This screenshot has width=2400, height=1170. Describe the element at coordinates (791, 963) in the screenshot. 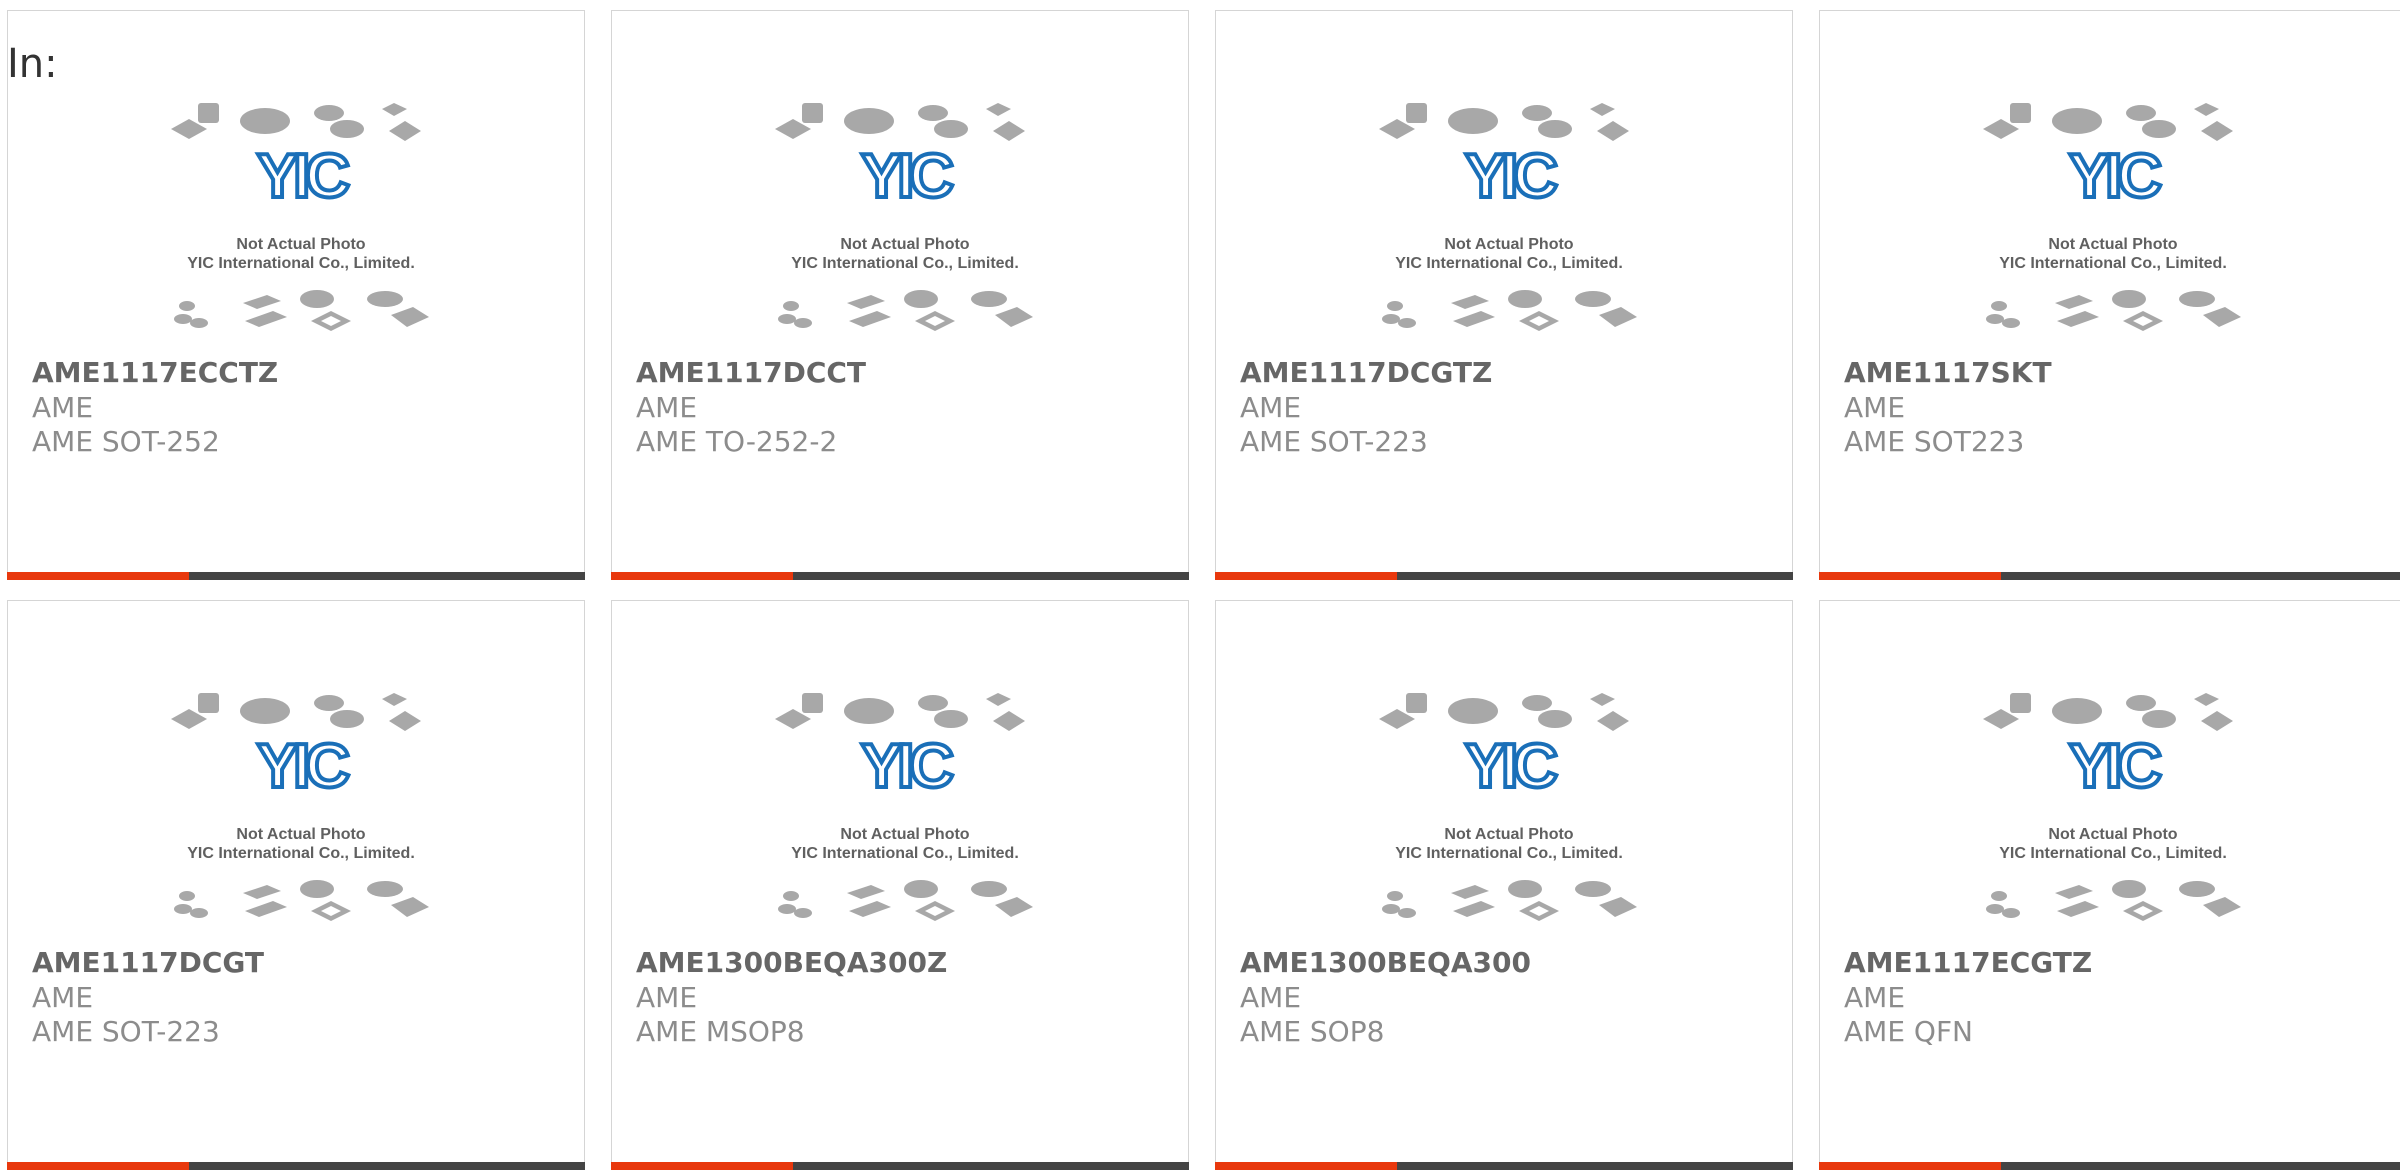

I see `part-number-link: AME1300BEQA300Z` at that location.